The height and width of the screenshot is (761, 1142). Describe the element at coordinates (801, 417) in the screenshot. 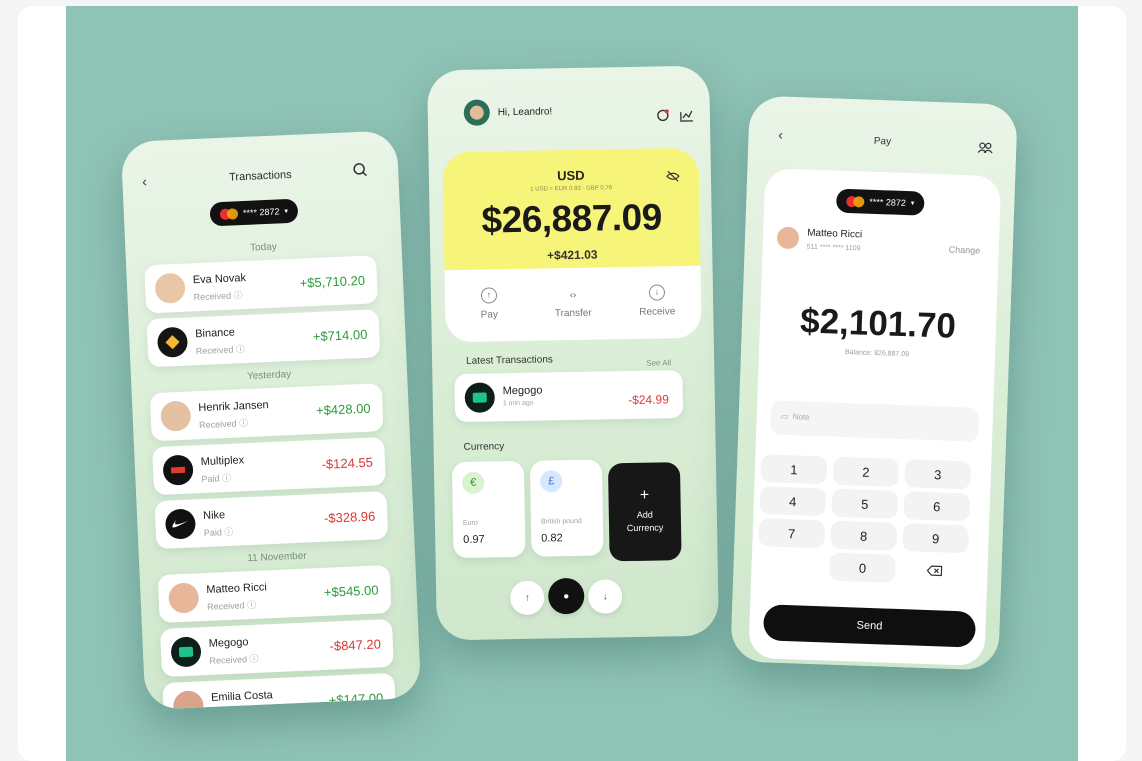

I see `note-placeholder: Note` at that location.